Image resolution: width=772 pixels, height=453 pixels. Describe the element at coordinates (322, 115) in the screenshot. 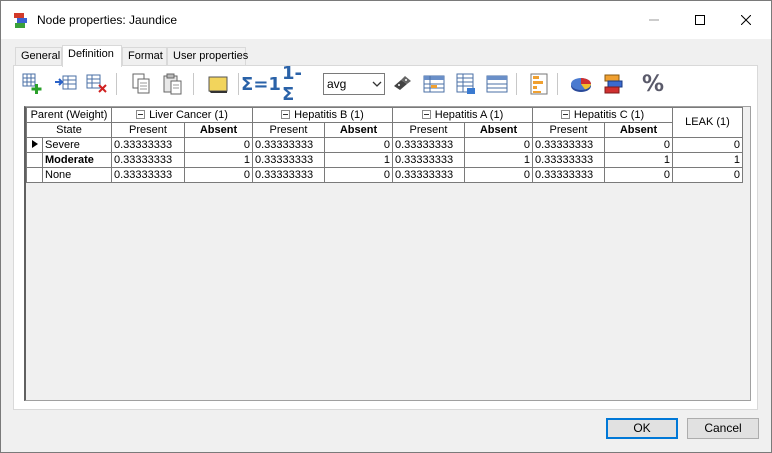

I see `parent-header-hepatitis-b: Hepatitis B (1)` at that location.